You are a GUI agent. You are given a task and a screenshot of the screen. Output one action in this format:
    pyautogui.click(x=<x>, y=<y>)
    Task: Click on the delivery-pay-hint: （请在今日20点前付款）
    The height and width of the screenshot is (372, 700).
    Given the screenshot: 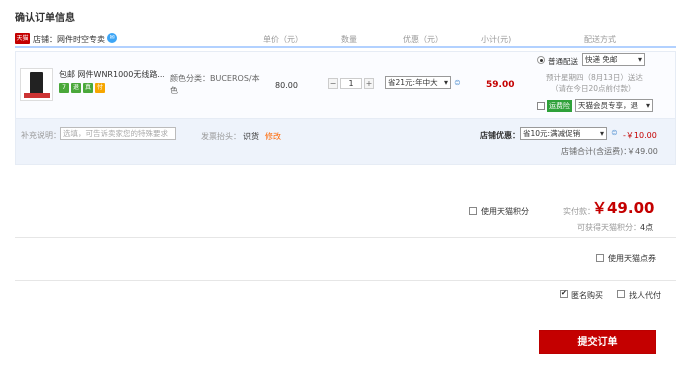 What is the action you would take?
    pyautogui.click(x=593, y=88)
    